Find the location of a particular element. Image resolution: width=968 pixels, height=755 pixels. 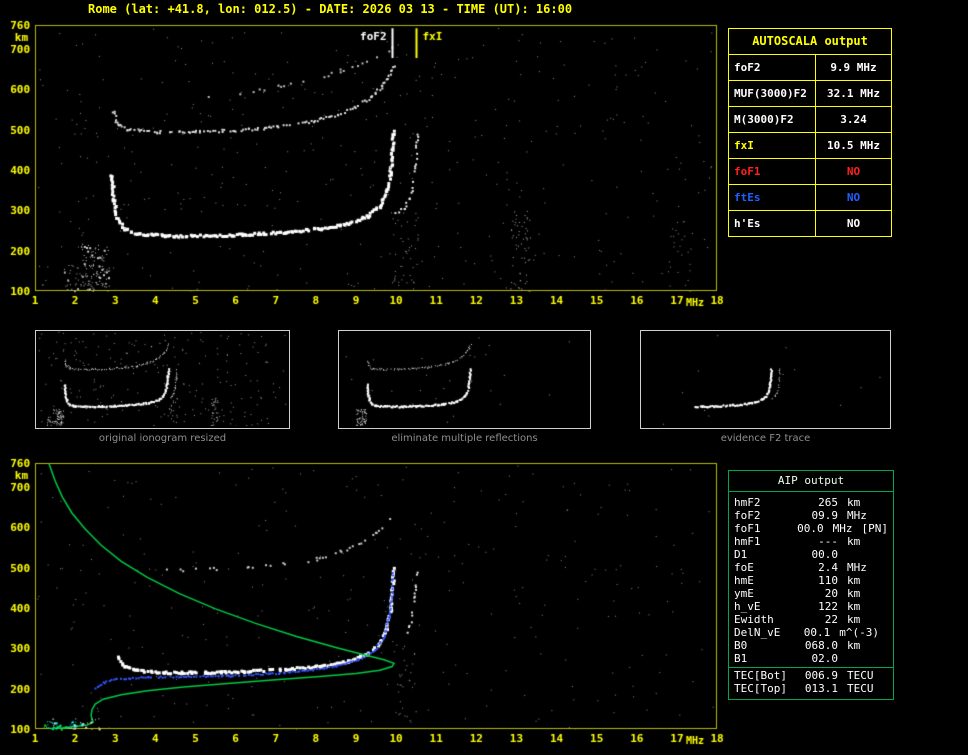

param-value: 9.9 MHz is located at coordinates (853, 67).